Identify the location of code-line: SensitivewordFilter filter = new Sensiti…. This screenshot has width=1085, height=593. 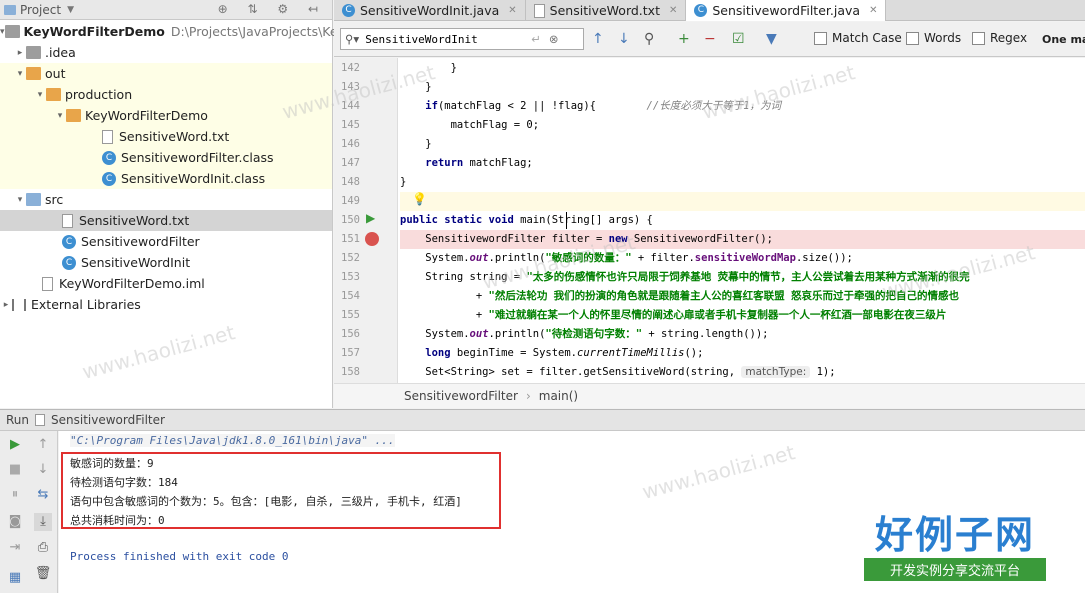
(742, 239).